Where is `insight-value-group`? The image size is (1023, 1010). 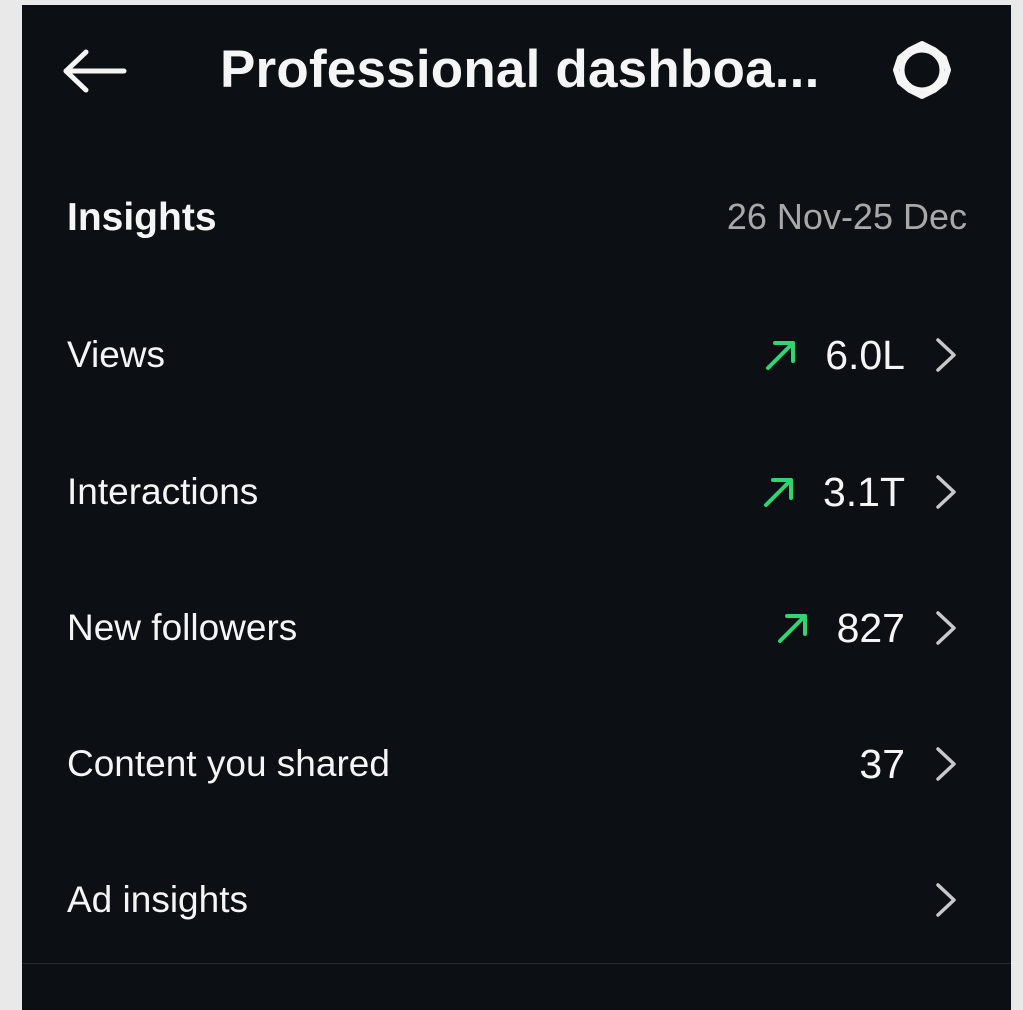
insight-value-group is located at coordinates (932, 900).